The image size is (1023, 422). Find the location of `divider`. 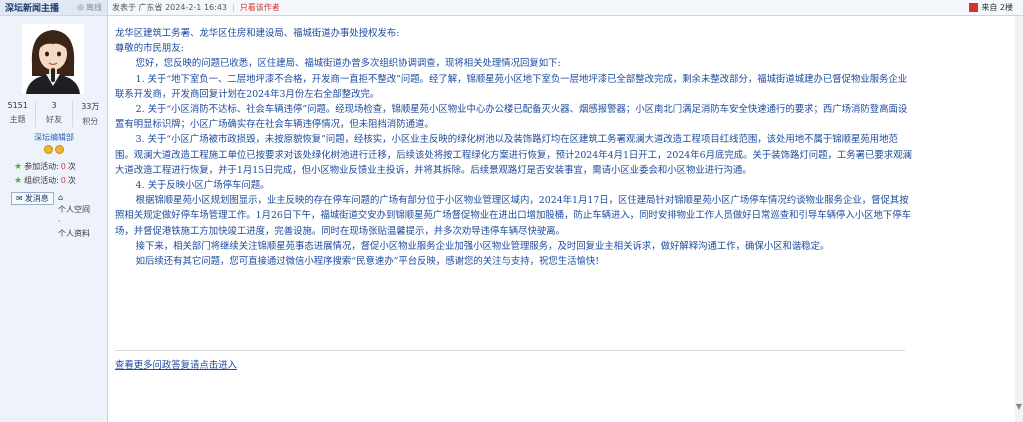

divider is located at coordinates (510, 350).